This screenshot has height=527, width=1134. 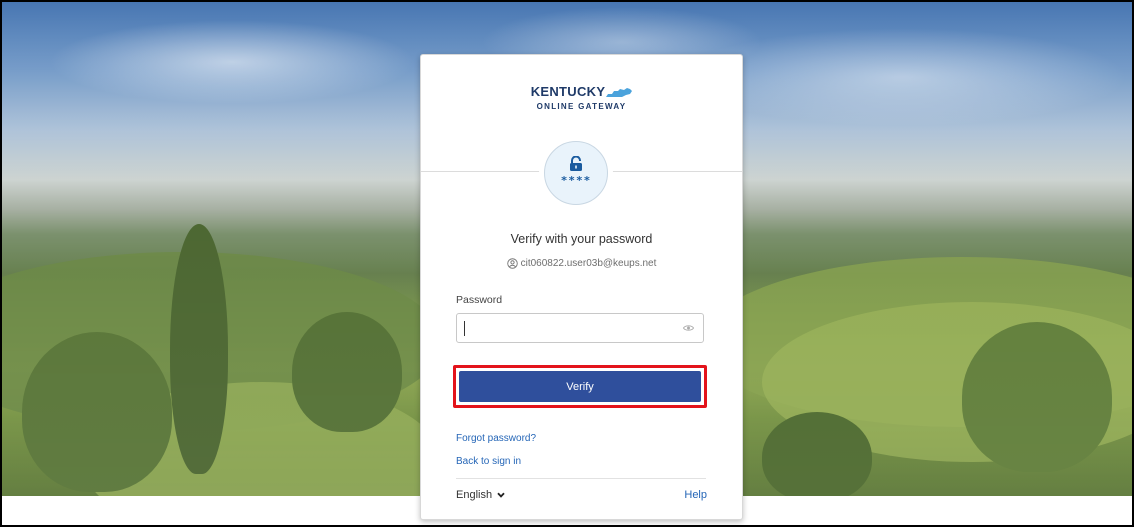 I want to click on kentucky-online-gateway-logo: KENTUCKY ONLINE GATEWAY, so click(x=581, y=97).